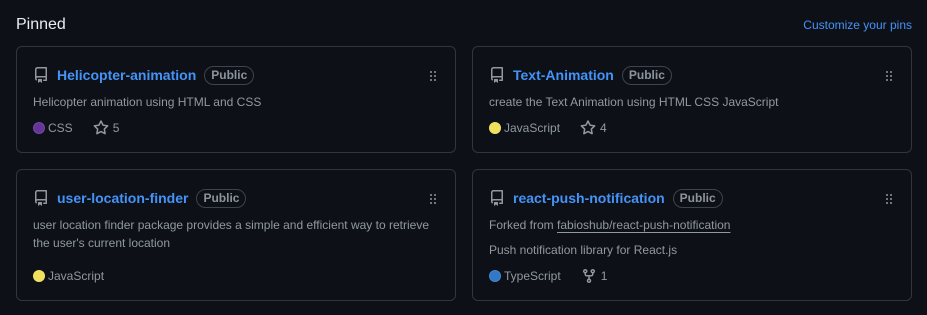 The image size is (927, 315). I want to click on forked-from-link: fabioshub/react-push-notification, so click(643, 225).